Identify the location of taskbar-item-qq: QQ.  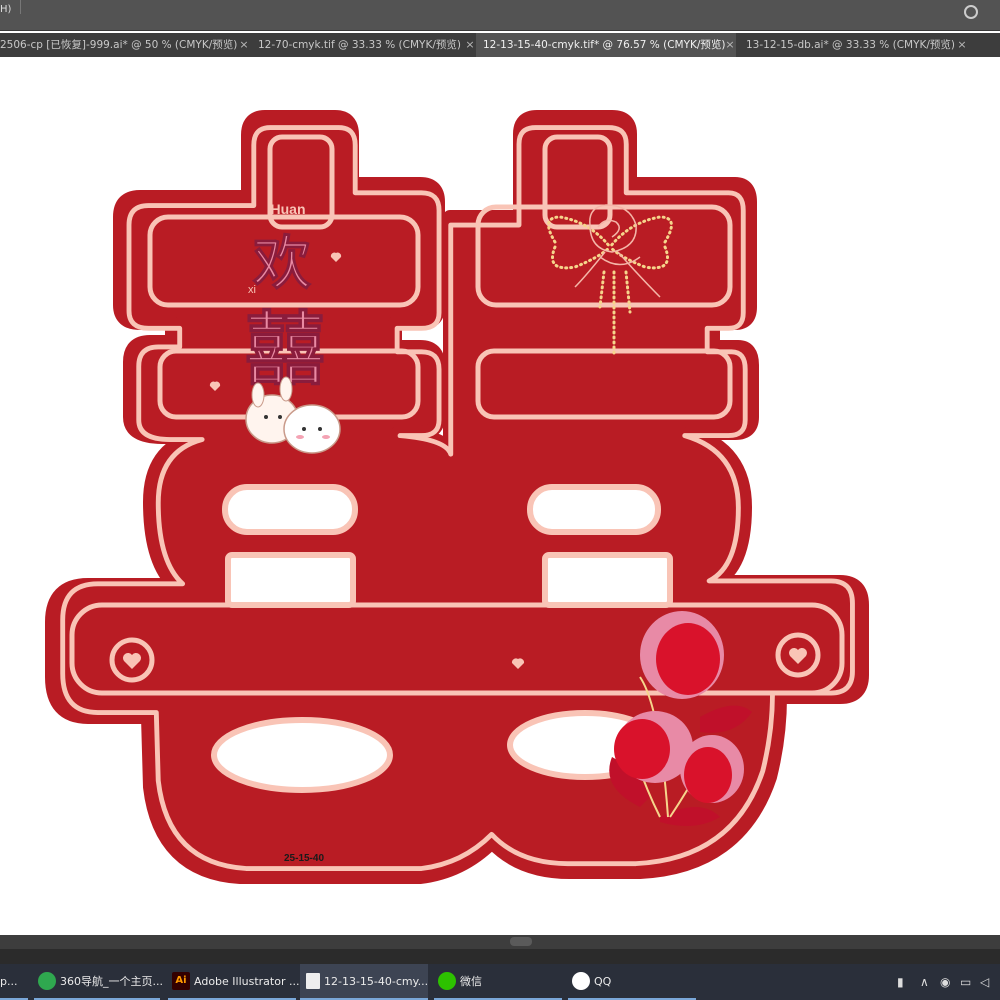
(632, 982).